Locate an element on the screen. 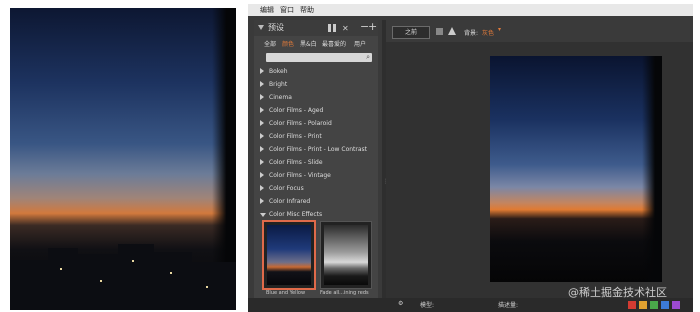  preset-filter-tabs: 全部 颜色 黑&白 最喜爱的 用户 is located at coordinates (316, 44).